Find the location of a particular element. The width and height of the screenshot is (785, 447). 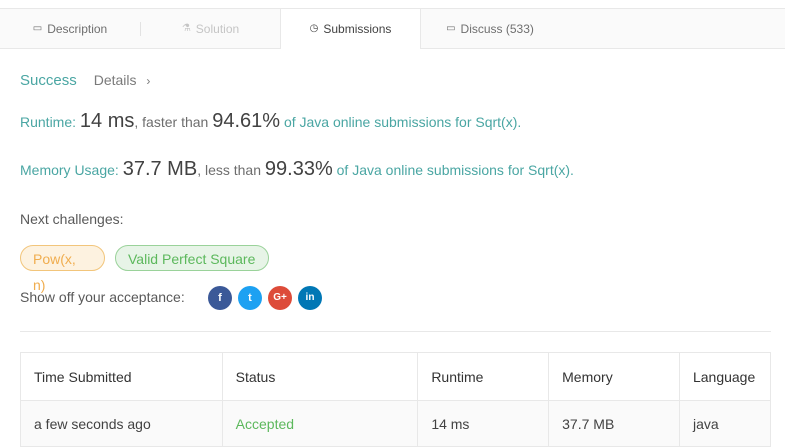

header-time-submitted: Time Submitted is located at coordinates (121, 376).